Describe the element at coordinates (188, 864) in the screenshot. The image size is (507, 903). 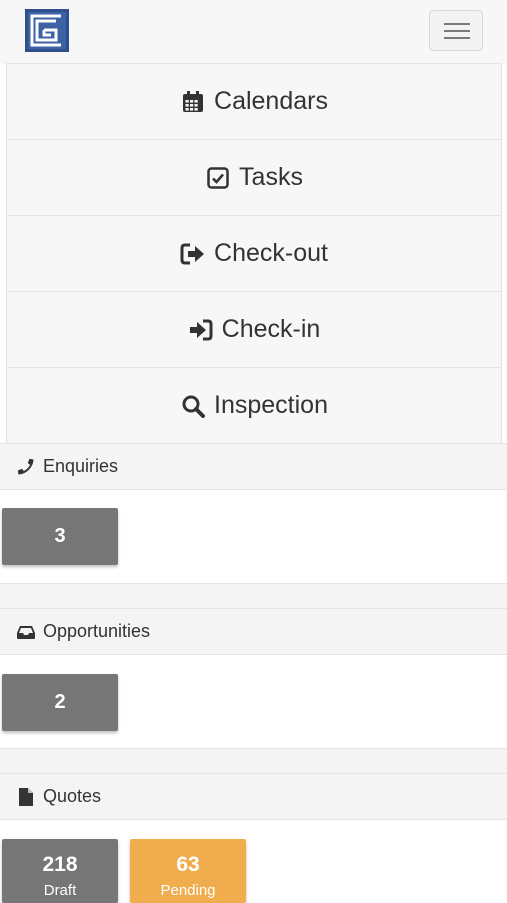
I see `tile-count: 63` at that location.